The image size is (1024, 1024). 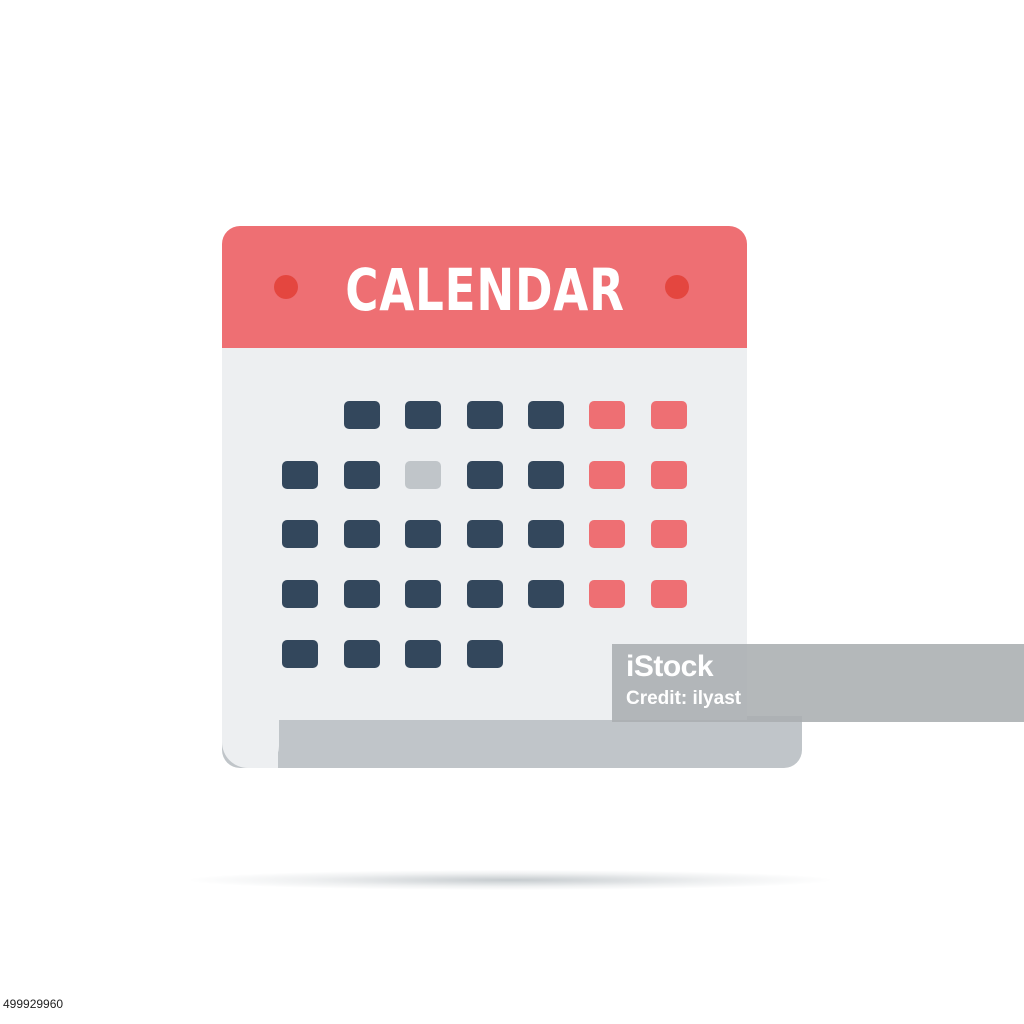 I want to click on watermark-credit: Credit: ilyast, so click(x=684, y=698).